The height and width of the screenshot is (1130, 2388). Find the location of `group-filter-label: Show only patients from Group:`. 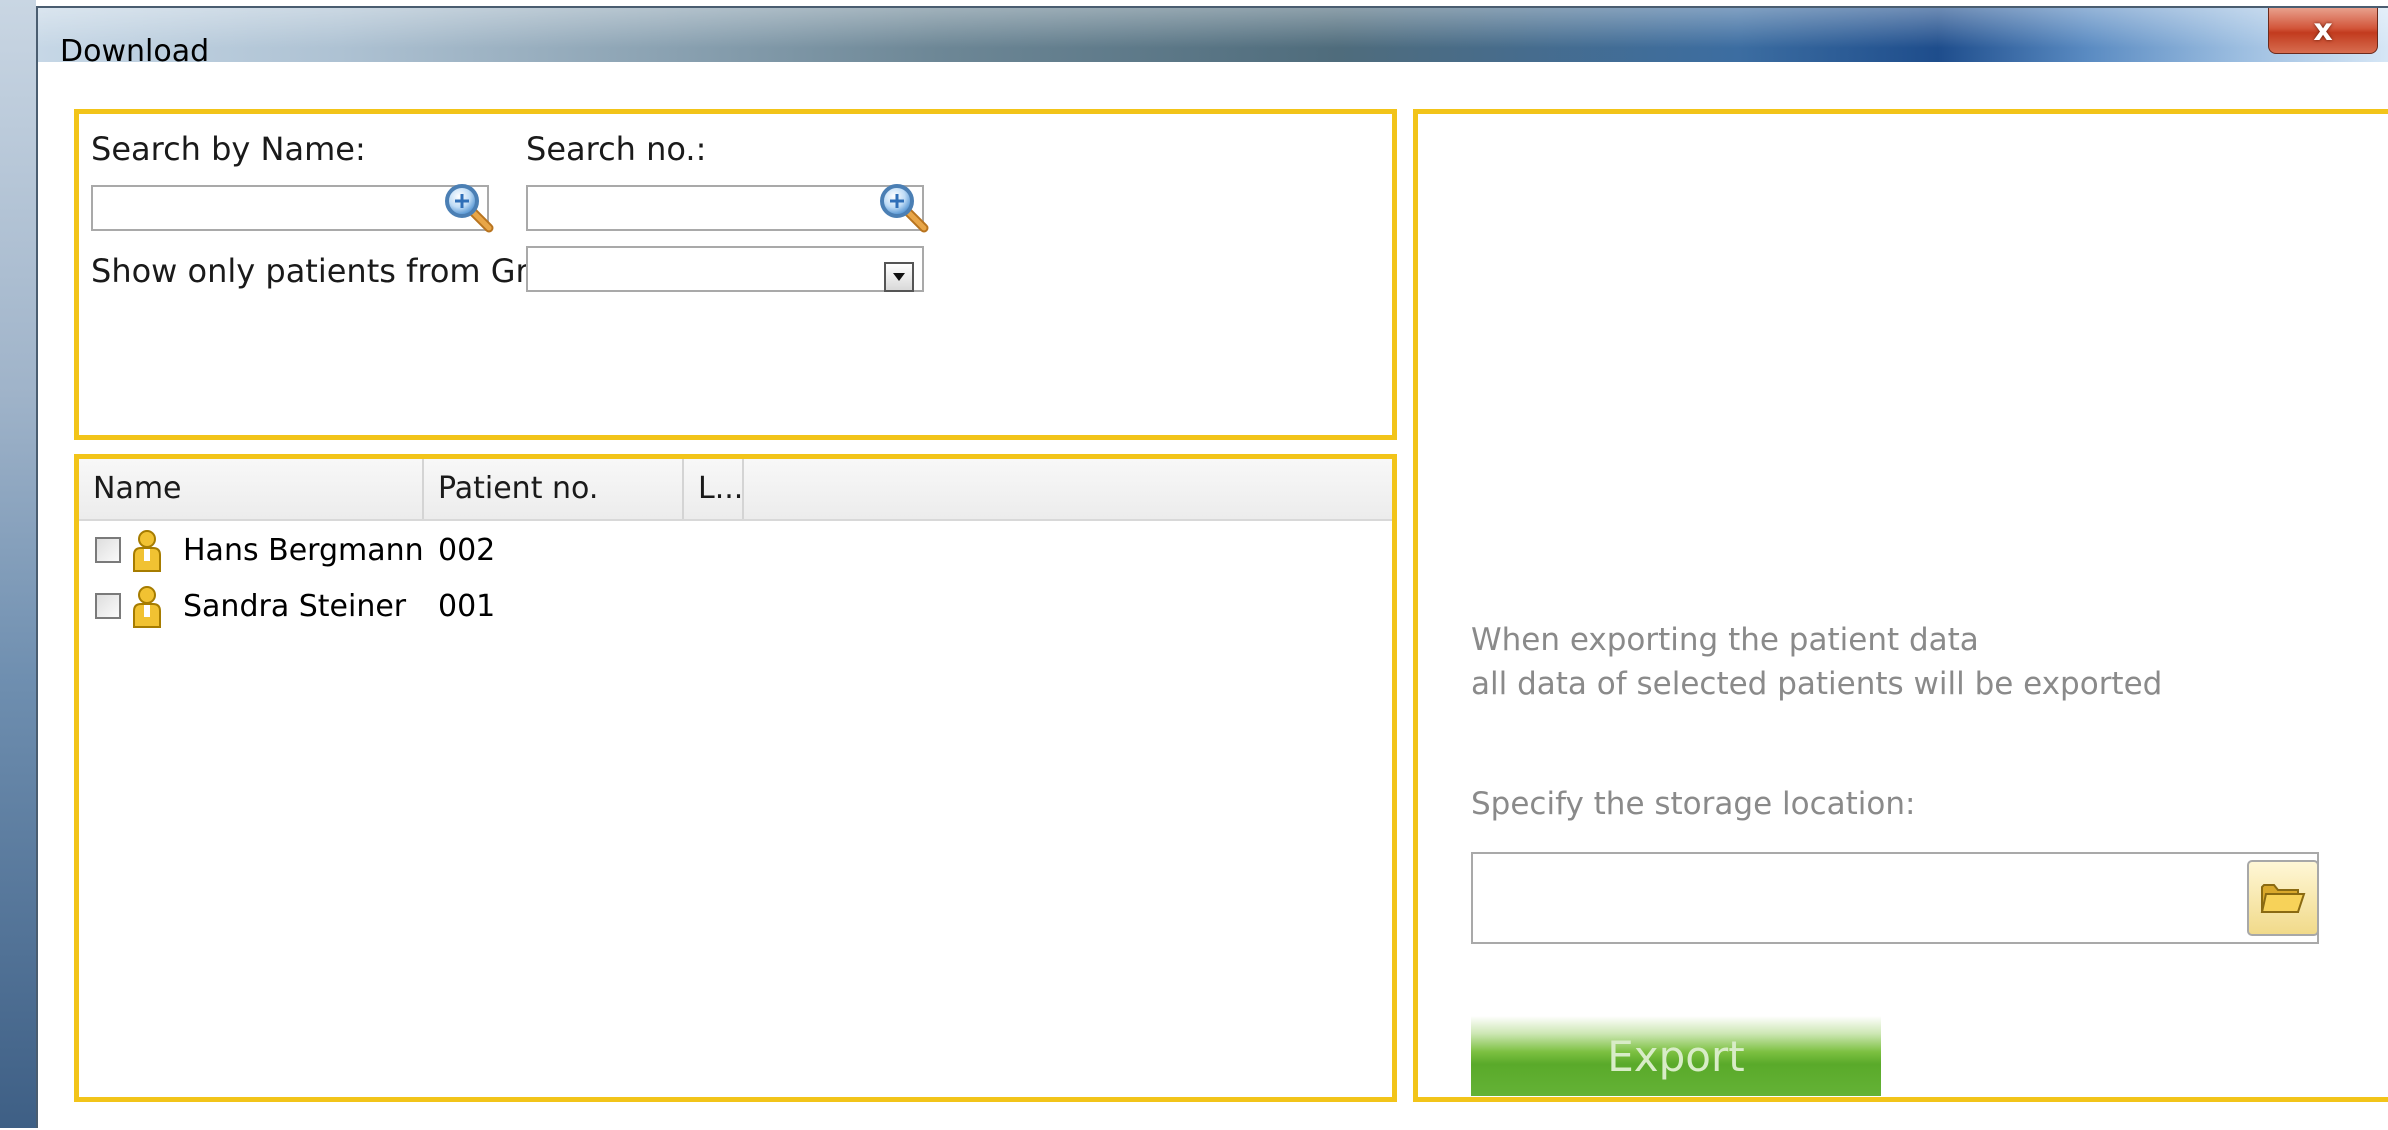

group-filter-label: Show only patients from Group: is located at coordinates (345, 271).